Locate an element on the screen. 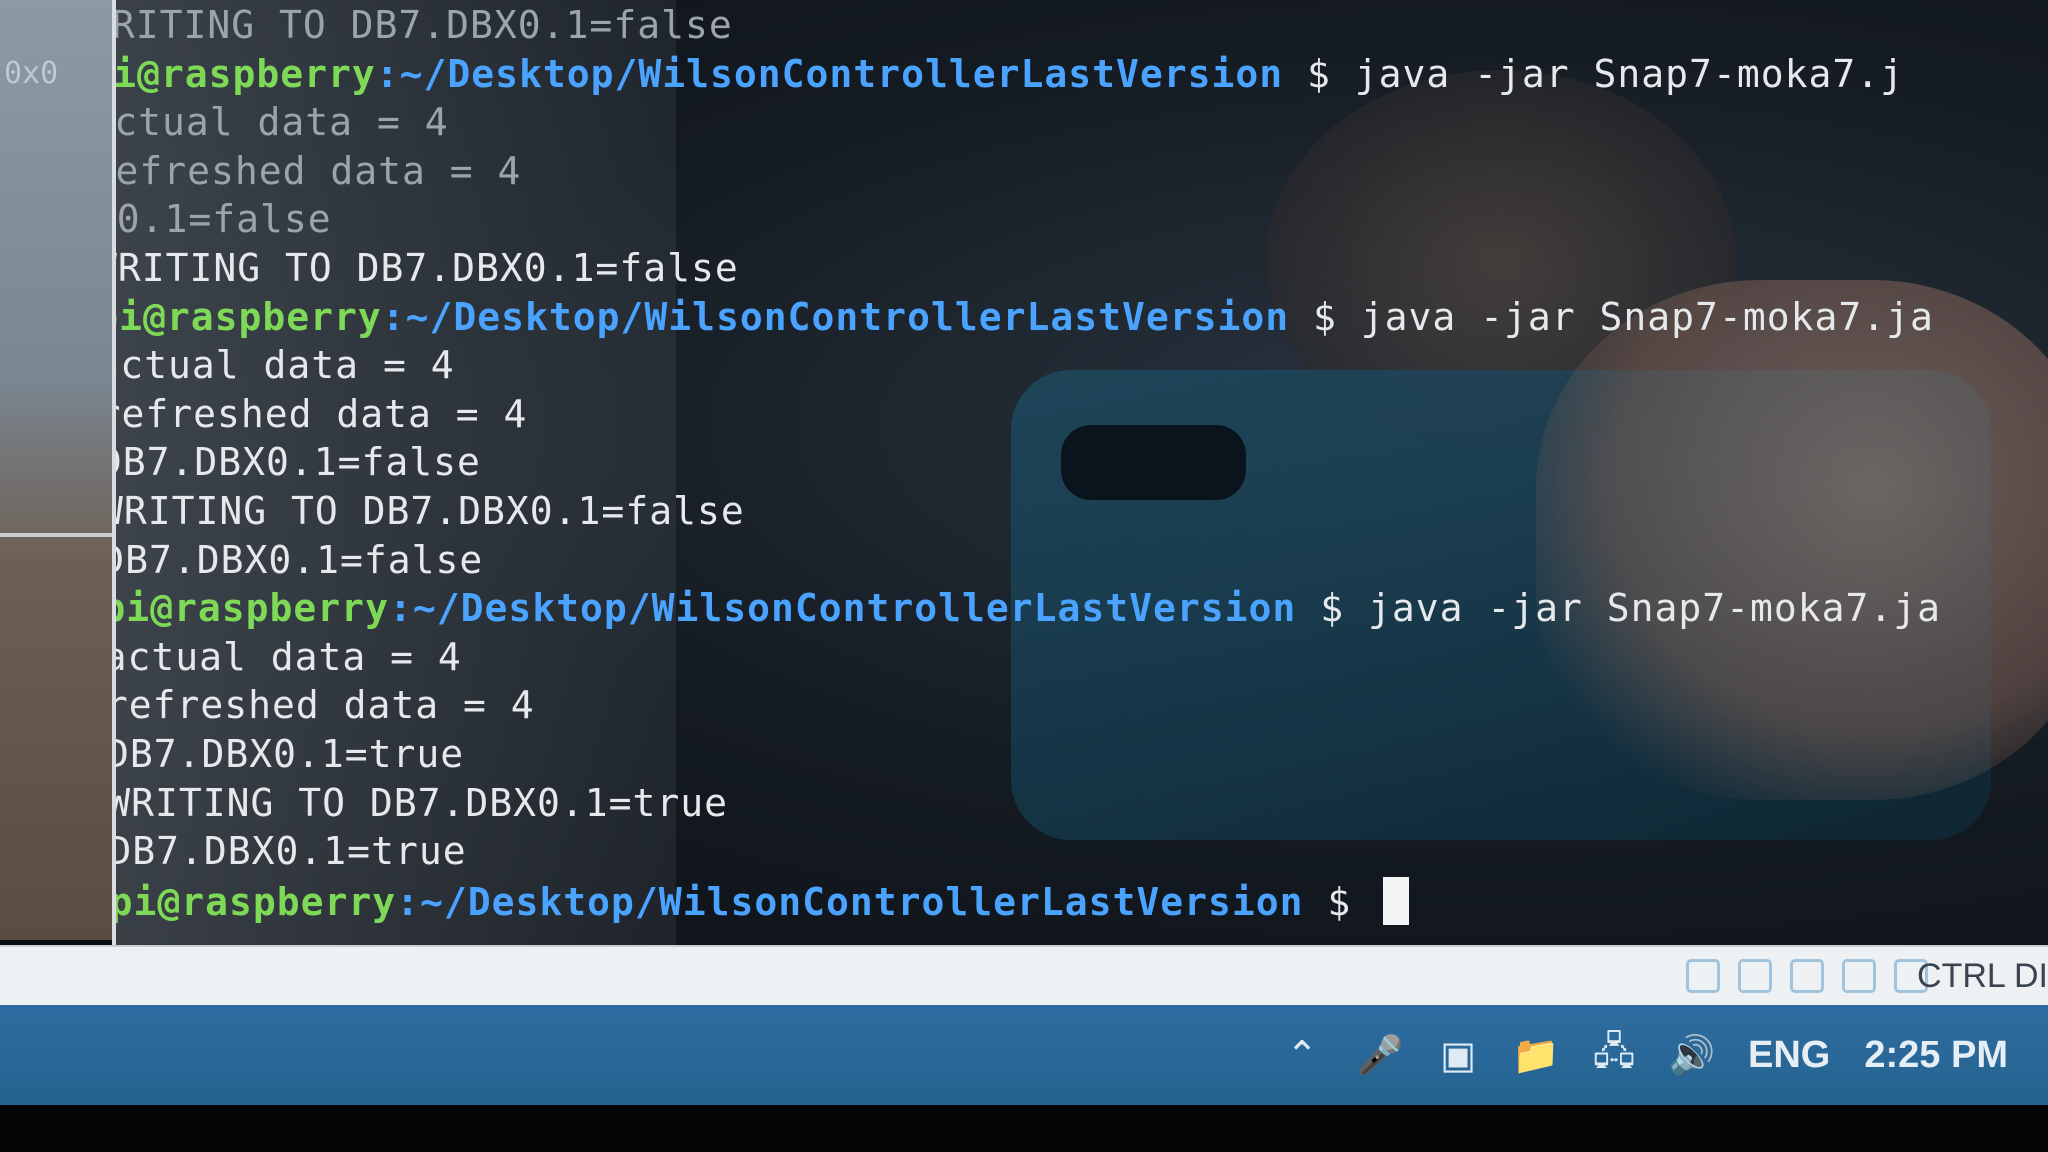  reflection-phone-camera is located at coordinates (1153, 462).